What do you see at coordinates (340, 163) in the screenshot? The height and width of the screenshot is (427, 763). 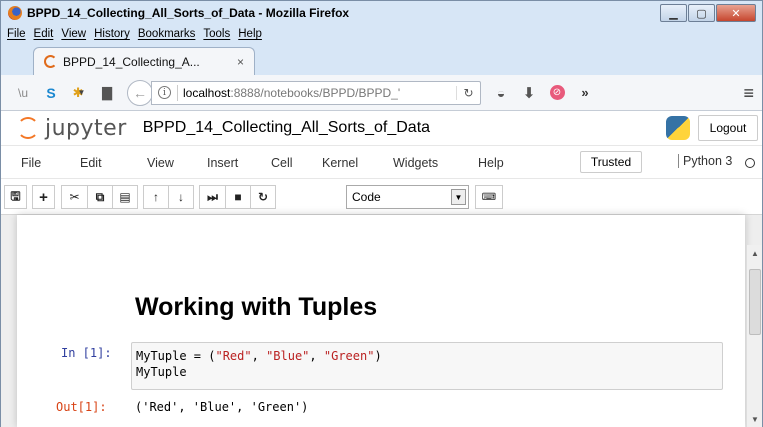 I see `jmenu-kernel: Kernel` at bounding box center [340, 163].